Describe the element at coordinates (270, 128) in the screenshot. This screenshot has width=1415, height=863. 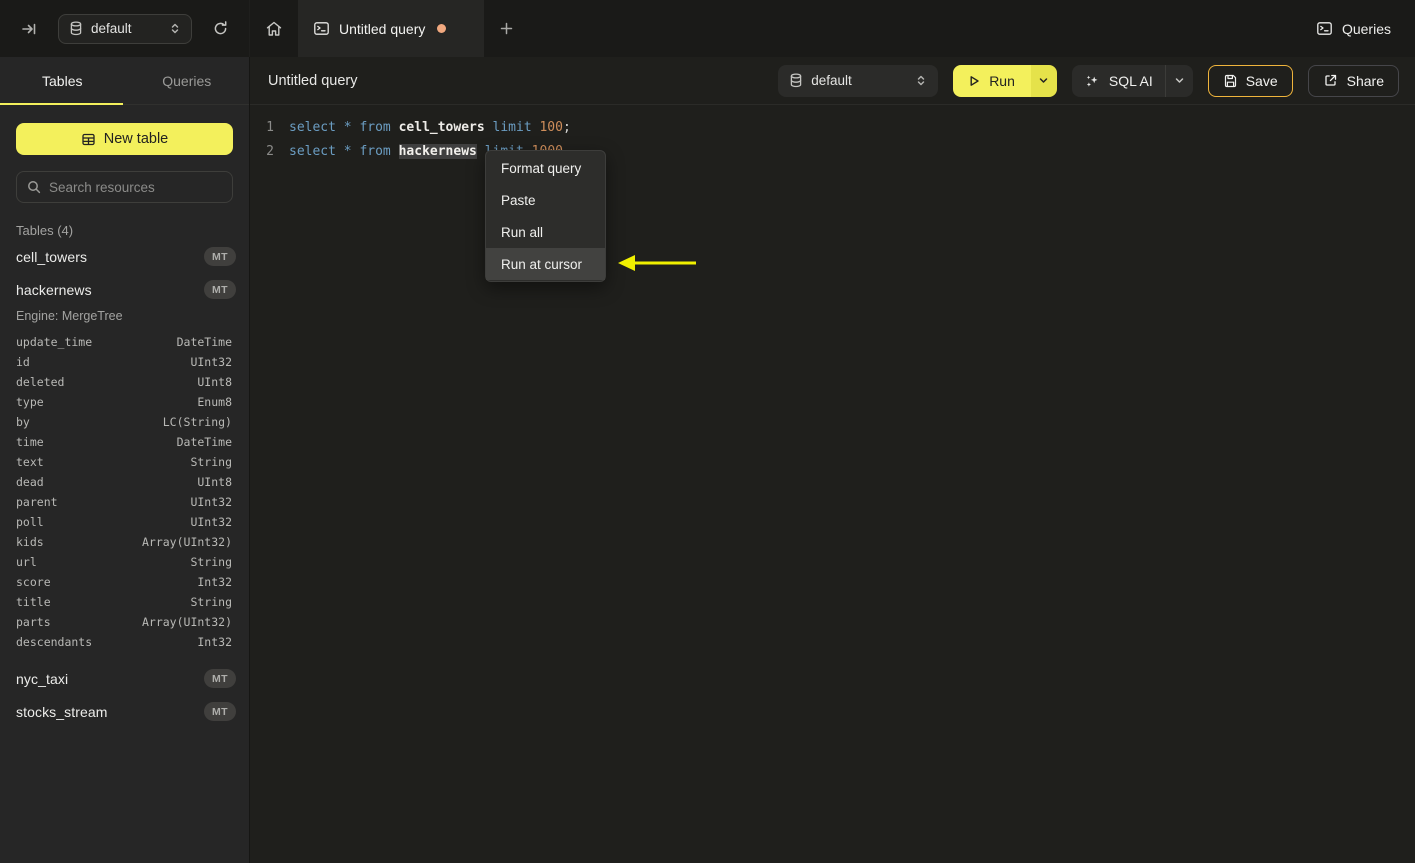
I see `line-number: 1` at that location.